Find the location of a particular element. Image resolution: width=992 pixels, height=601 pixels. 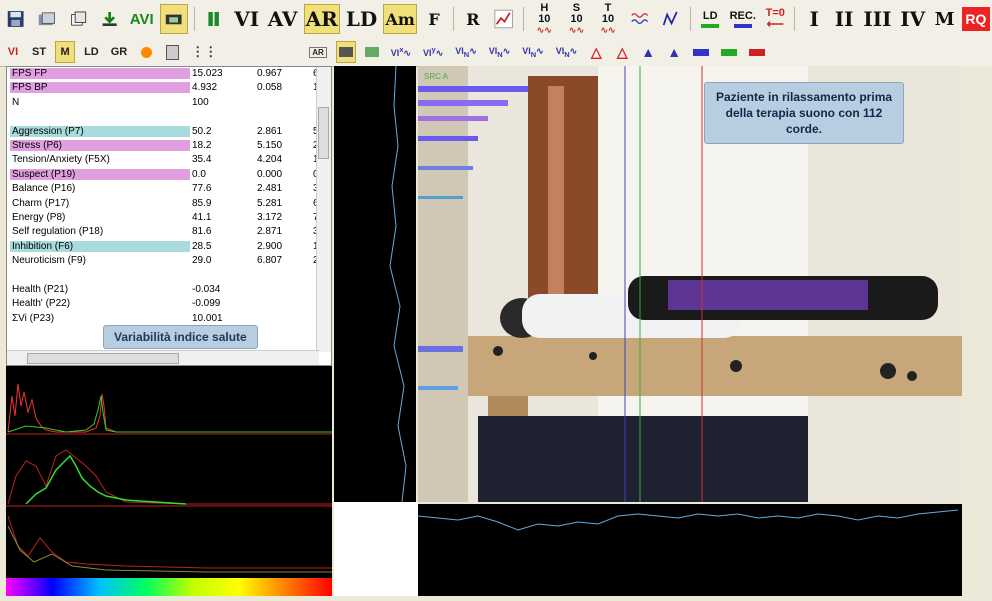

ar-mode-button: AR is located at coordinates (321, 19).